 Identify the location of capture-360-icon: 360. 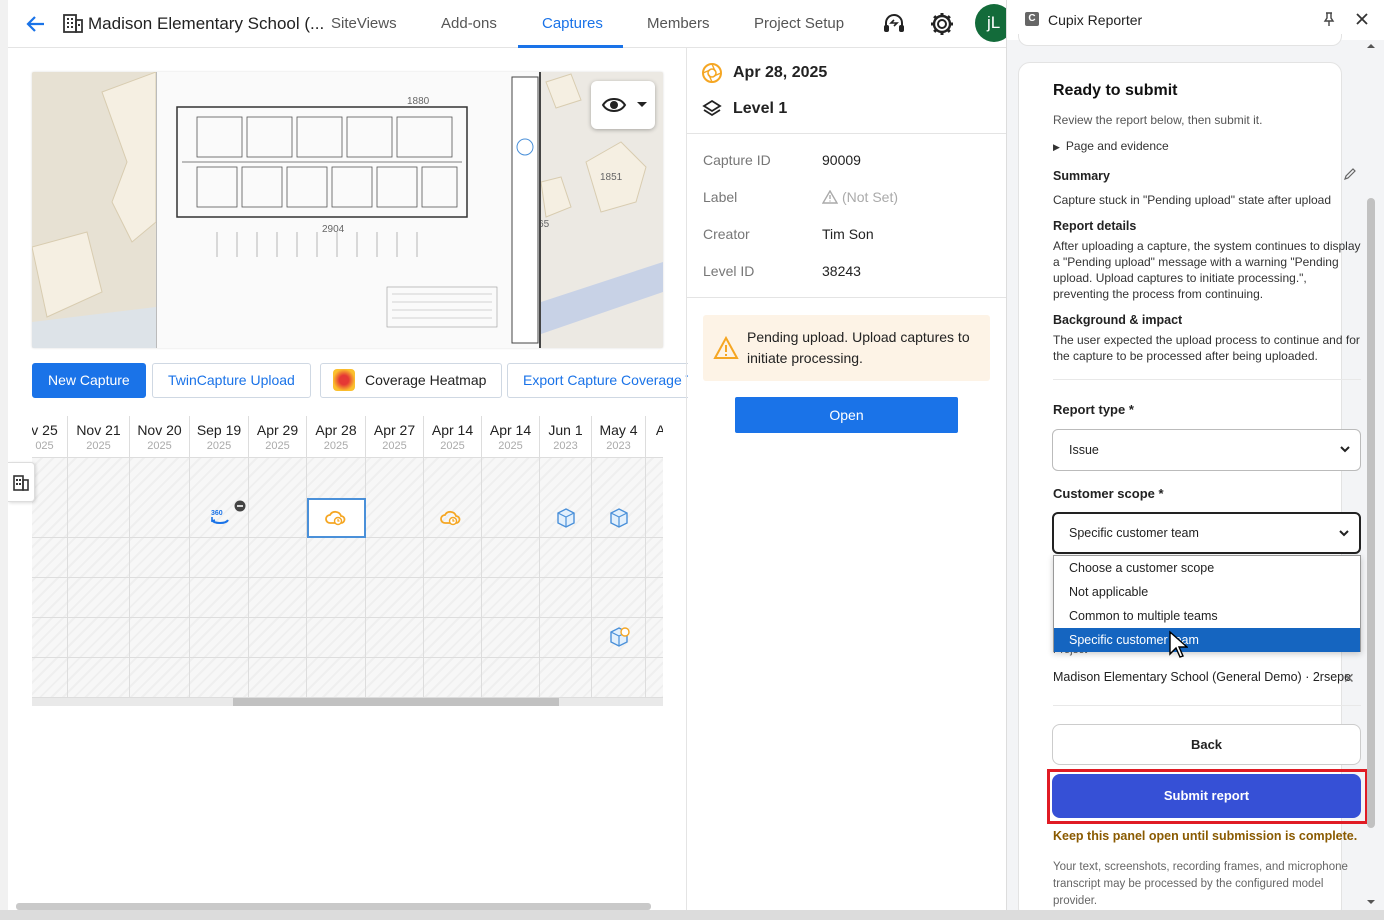
(220, 517).